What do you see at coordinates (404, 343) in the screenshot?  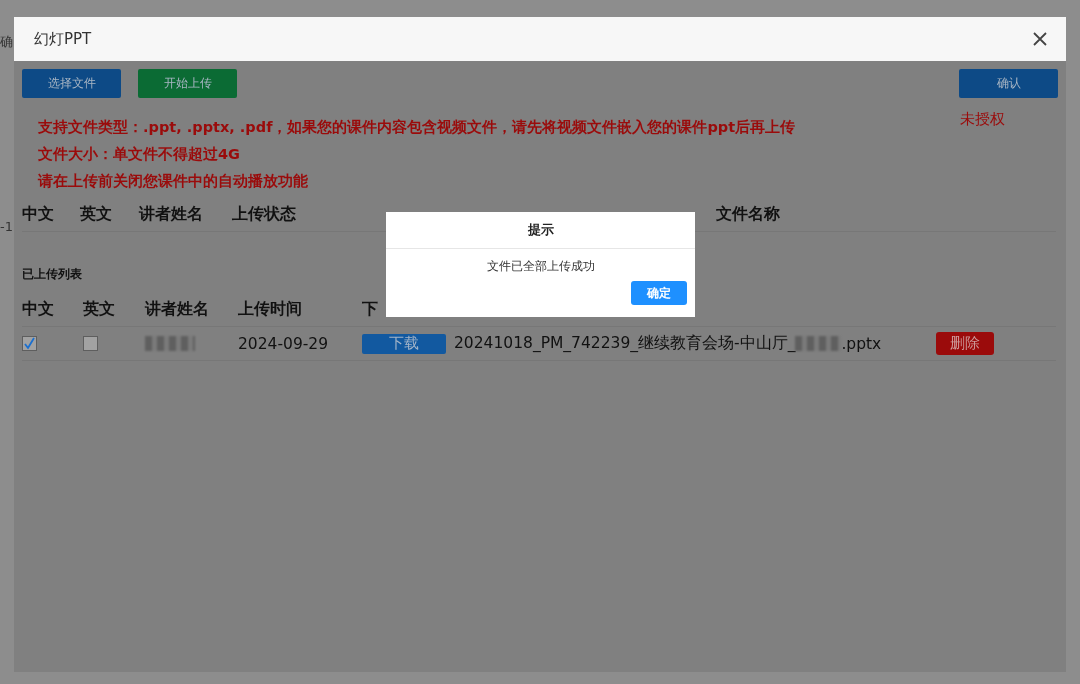 I see `download-button: 下载` at bounding box center [404, 343].